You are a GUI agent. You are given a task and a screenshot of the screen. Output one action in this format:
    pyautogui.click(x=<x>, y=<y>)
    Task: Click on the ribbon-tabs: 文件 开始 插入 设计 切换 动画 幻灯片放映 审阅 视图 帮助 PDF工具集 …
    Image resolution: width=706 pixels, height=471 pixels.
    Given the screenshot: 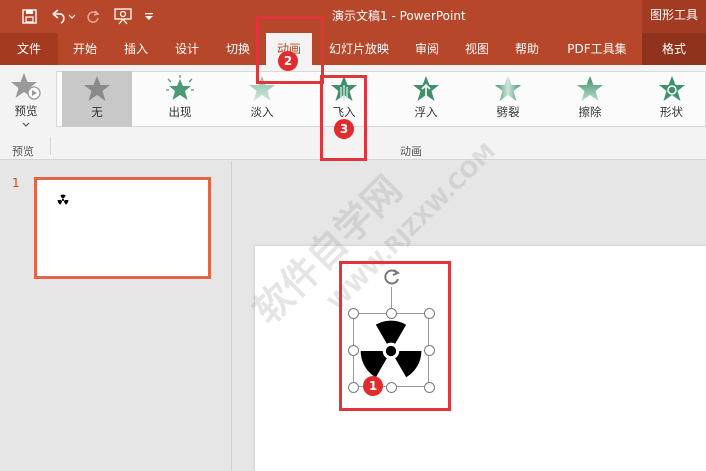 What is the action you would take?
    pyautogui.click(x=353, y=49)
    